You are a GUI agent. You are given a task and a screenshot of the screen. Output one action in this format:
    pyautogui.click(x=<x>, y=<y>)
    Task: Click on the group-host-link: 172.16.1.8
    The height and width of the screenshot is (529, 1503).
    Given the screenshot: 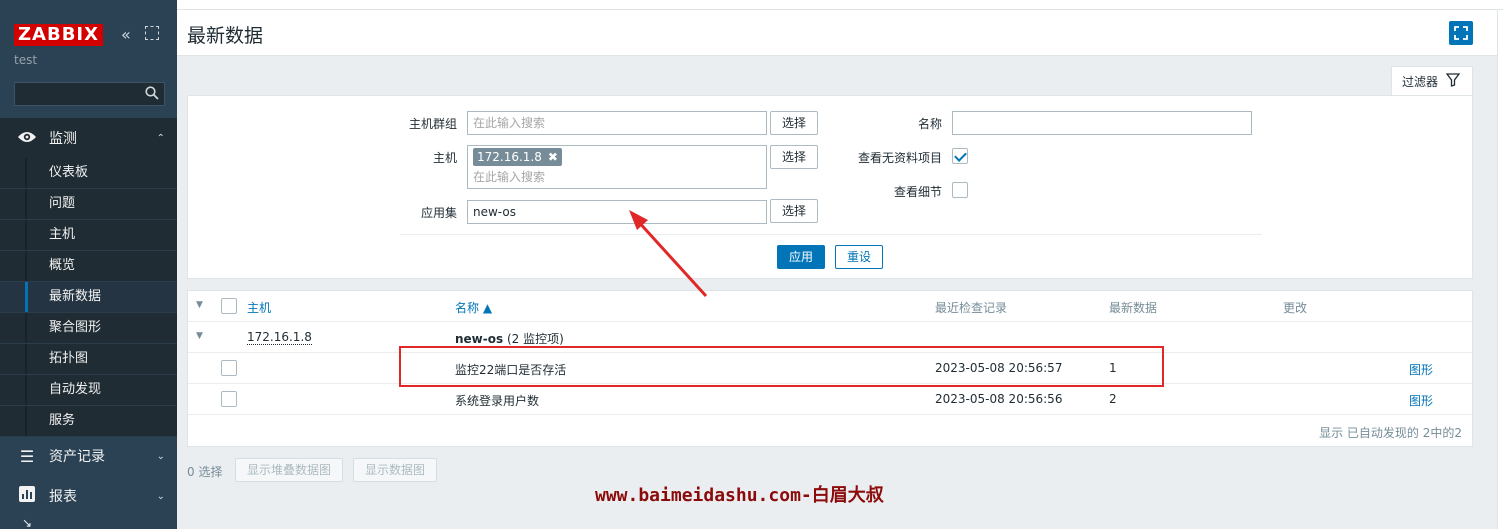 What is the action you would take?
    pyautogui.click(x=279, y=337)
    